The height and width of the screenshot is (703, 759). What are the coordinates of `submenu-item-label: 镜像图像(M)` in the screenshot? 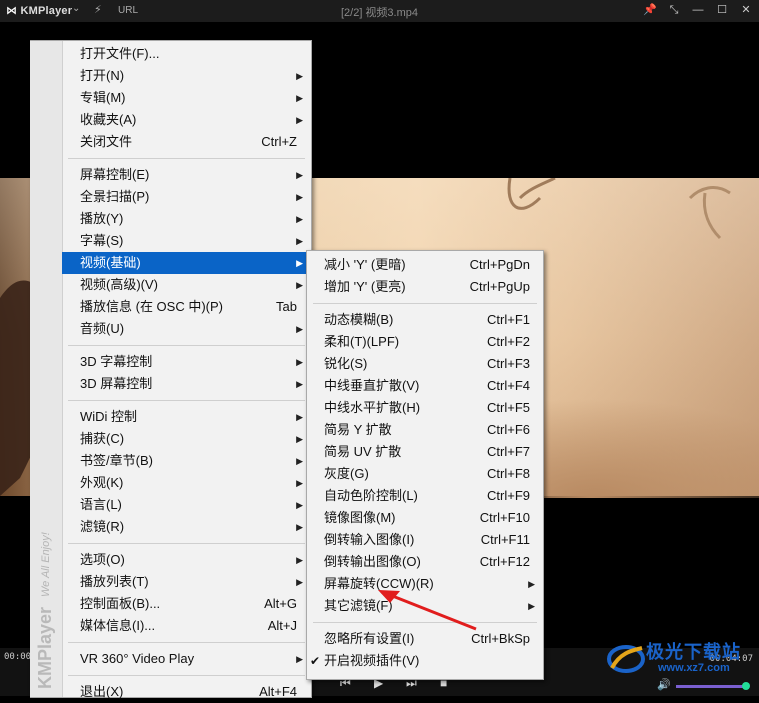 It's located at (360, 517).